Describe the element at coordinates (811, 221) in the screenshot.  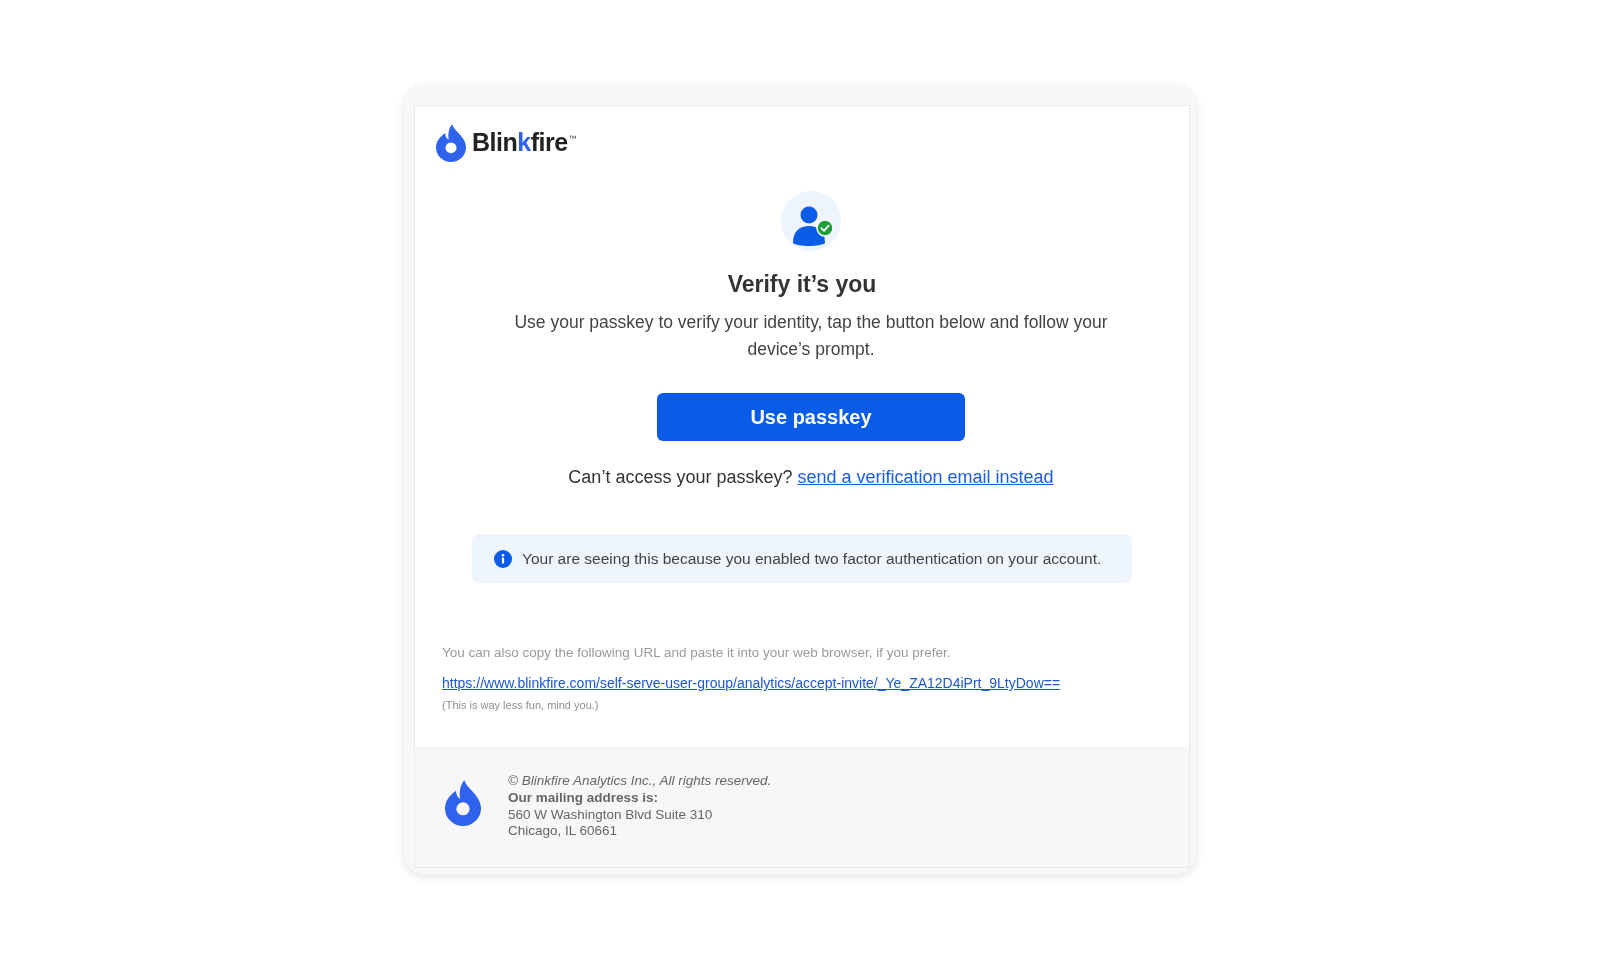
I see `user-verified-icon` at that location.